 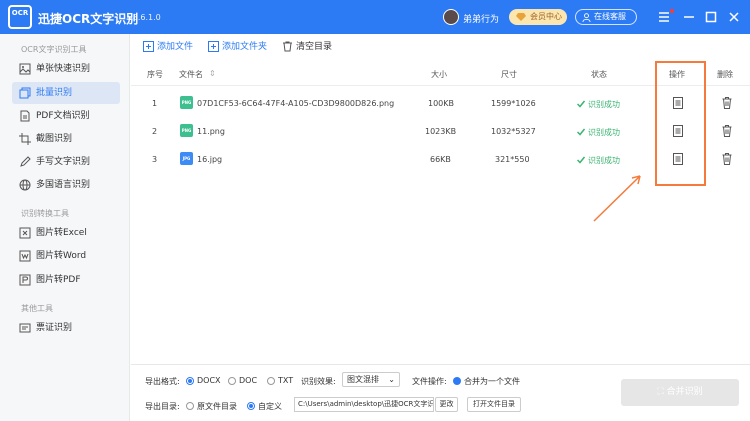 I want to click on sidebar-item-excel: 图片转Excel, so click(x=66, y=233).